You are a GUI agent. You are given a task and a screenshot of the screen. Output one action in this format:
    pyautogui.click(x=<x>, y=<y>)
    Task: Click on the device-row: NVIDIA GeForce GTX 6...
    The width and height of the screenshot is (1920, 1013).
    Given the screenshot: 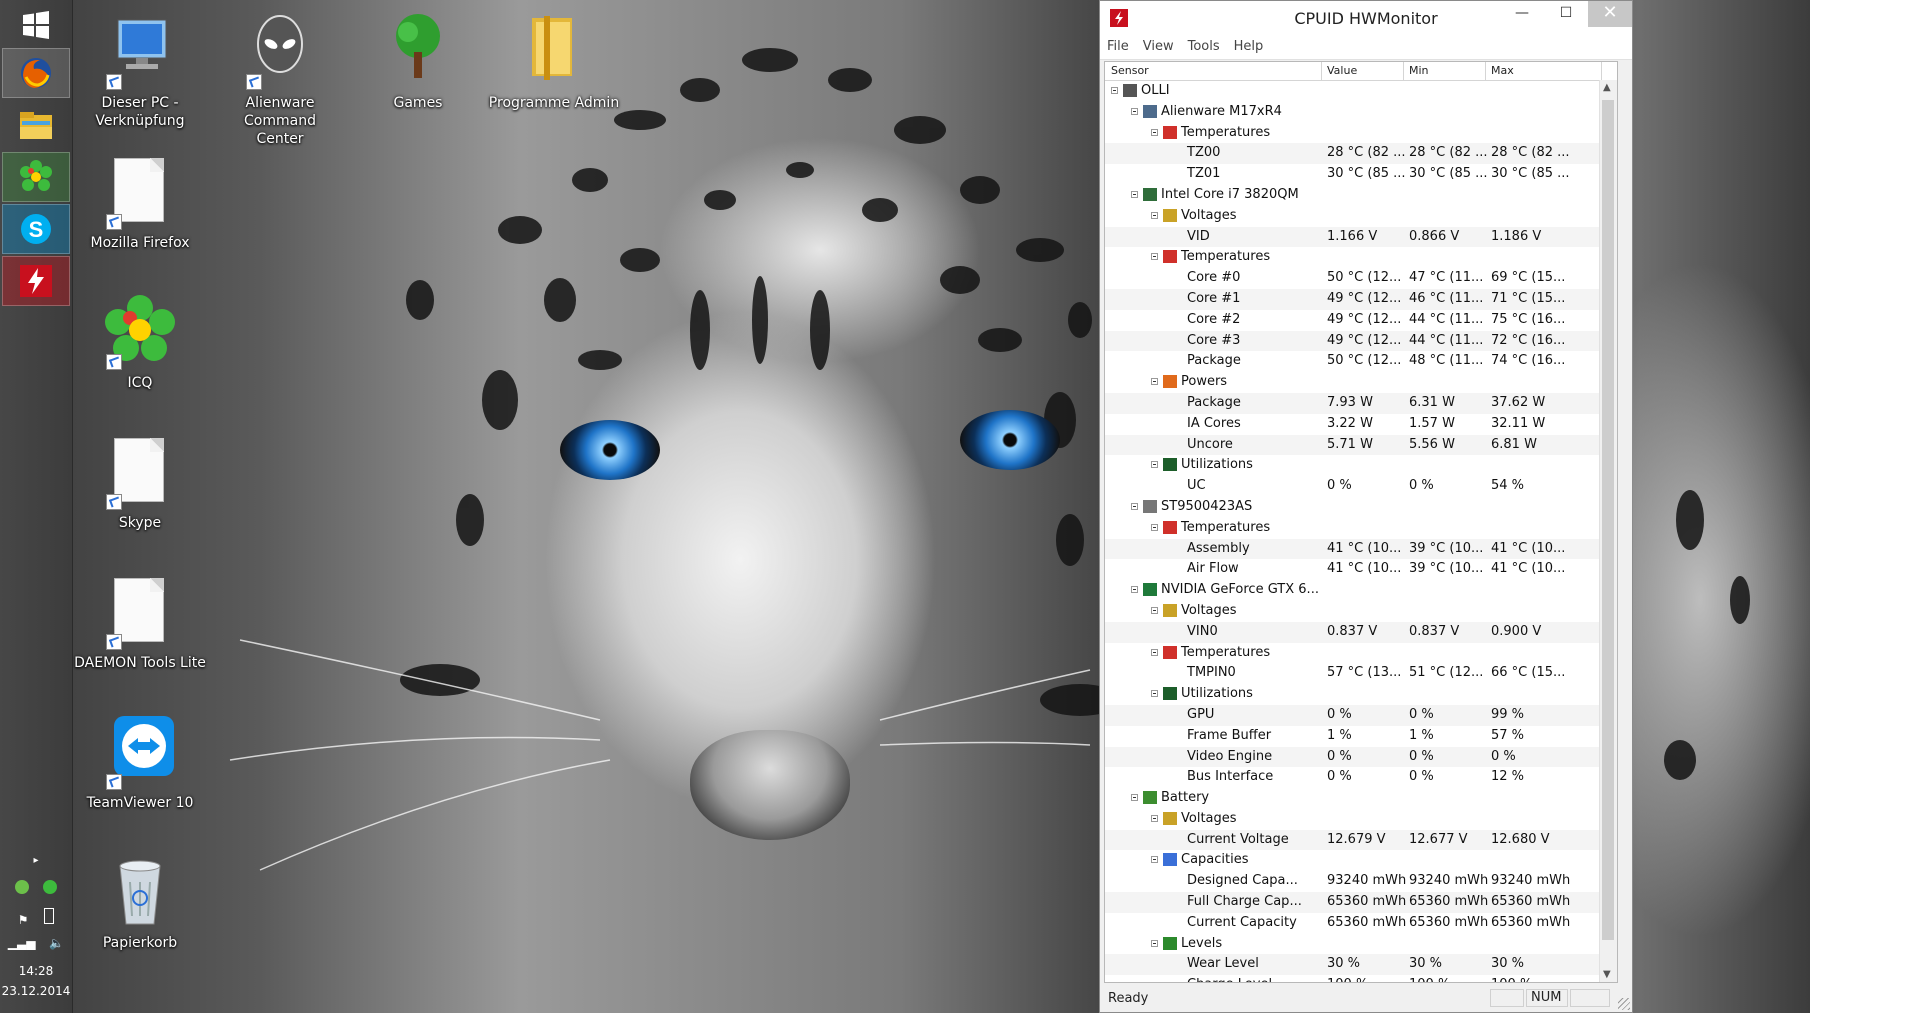 What is the action you would take?
    pyautogui.click(x=1361, y=590)
    